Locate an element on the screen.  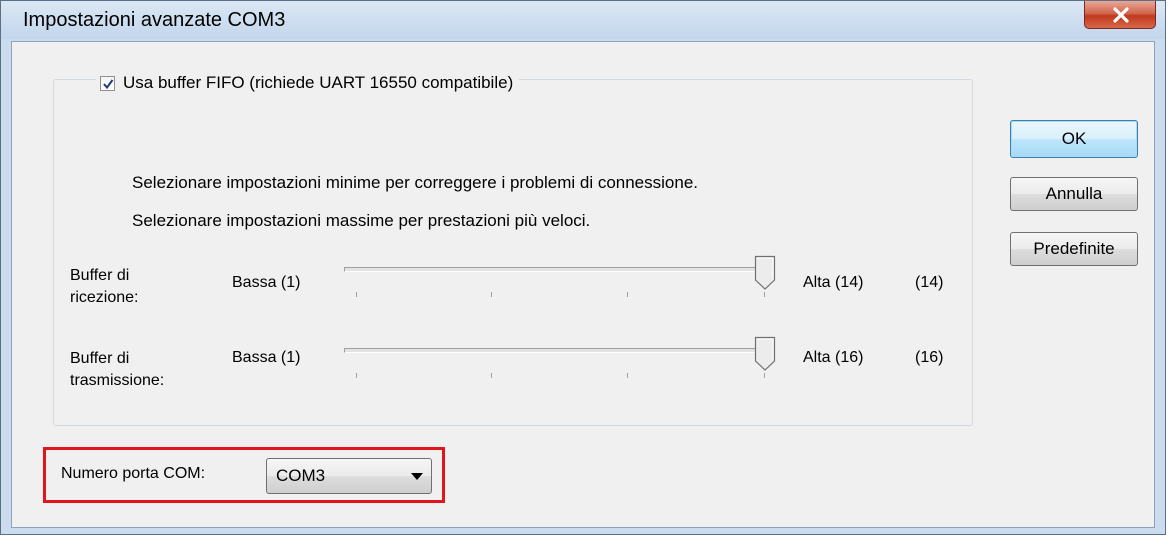
com-port-dropdown: COM3 is located at coordinates (349, 476).